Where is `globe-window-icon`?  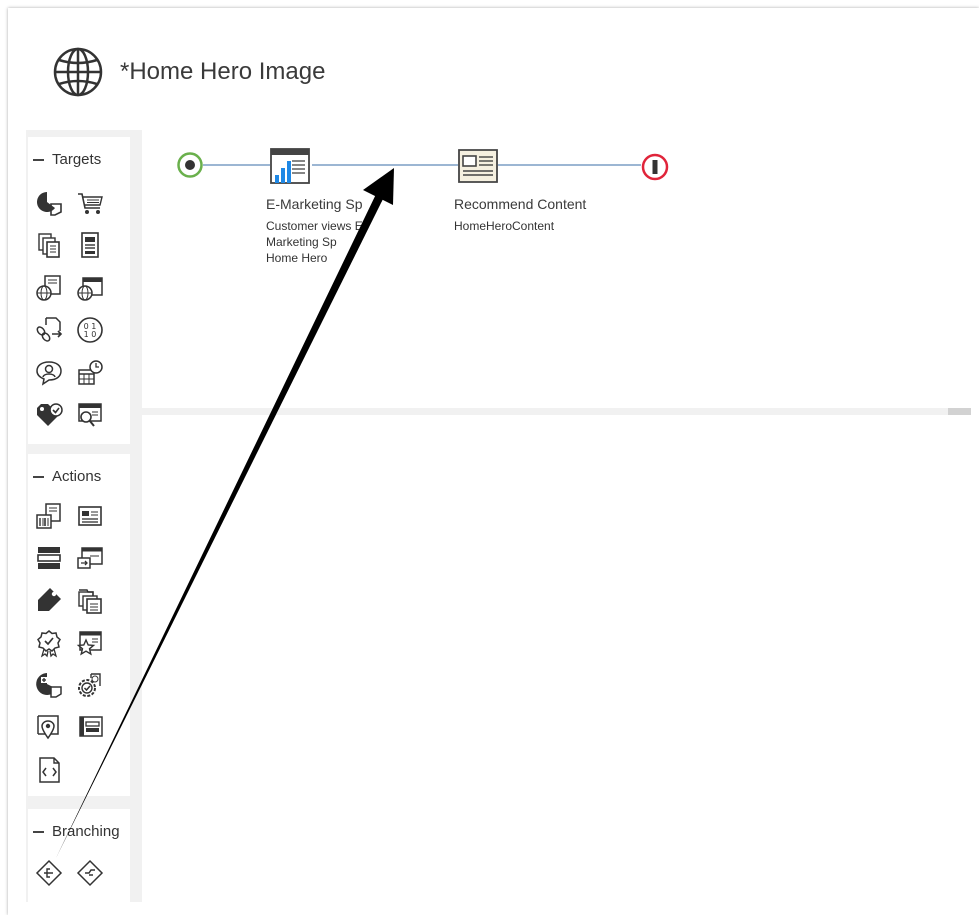
globe-window-icon is located at coordinates (90, 288).